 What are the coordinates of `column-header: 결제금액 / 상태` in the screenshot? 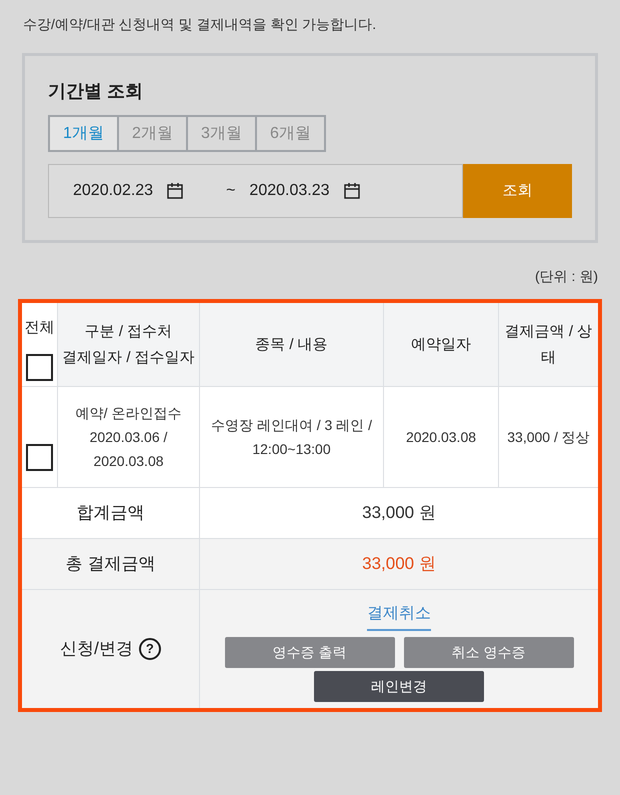 It's located at (549, 345).